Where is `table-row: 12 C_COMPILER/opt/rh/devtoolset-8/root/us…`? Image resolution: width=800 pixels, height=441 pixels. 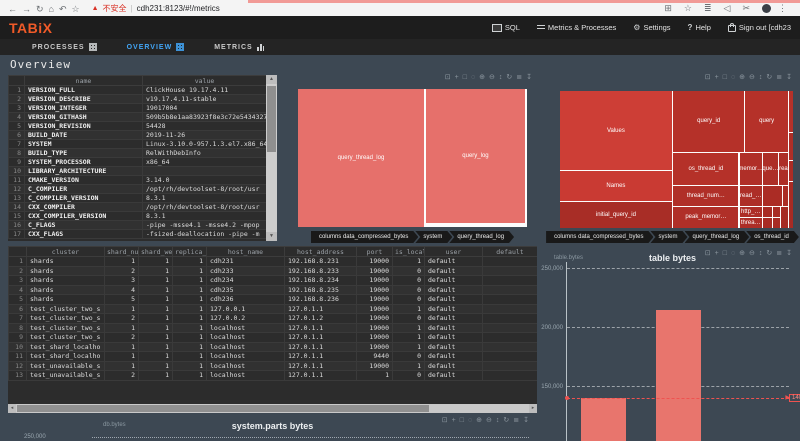 table-row: 12 C_COMPILER/opt/rh/devtoolset-8/root/us… is located at coordinates (137, 189).